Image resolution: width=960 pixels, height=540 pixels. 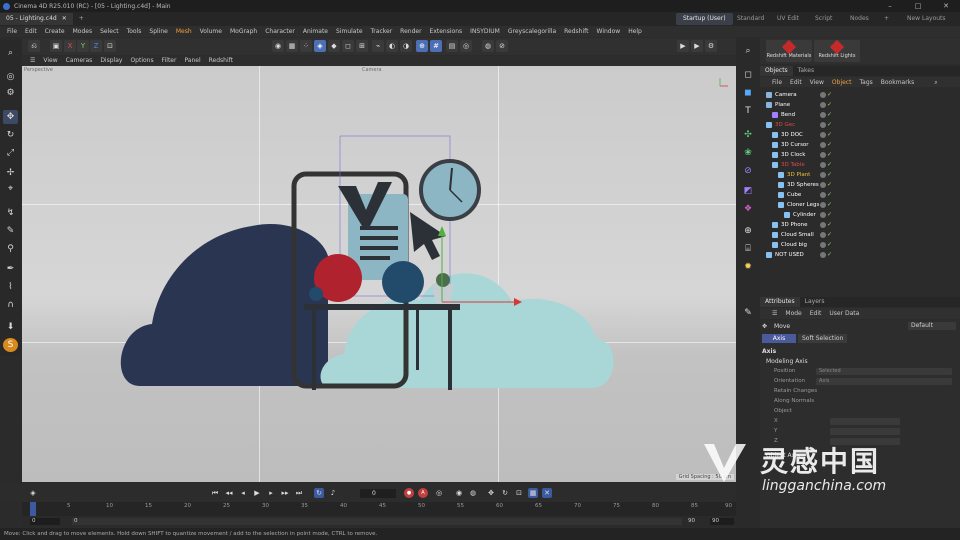 What do you see at coordinates (10, 345) in the screenshot?
I see `dollar-plugin-icon: S` at bounding box center [10, 345].